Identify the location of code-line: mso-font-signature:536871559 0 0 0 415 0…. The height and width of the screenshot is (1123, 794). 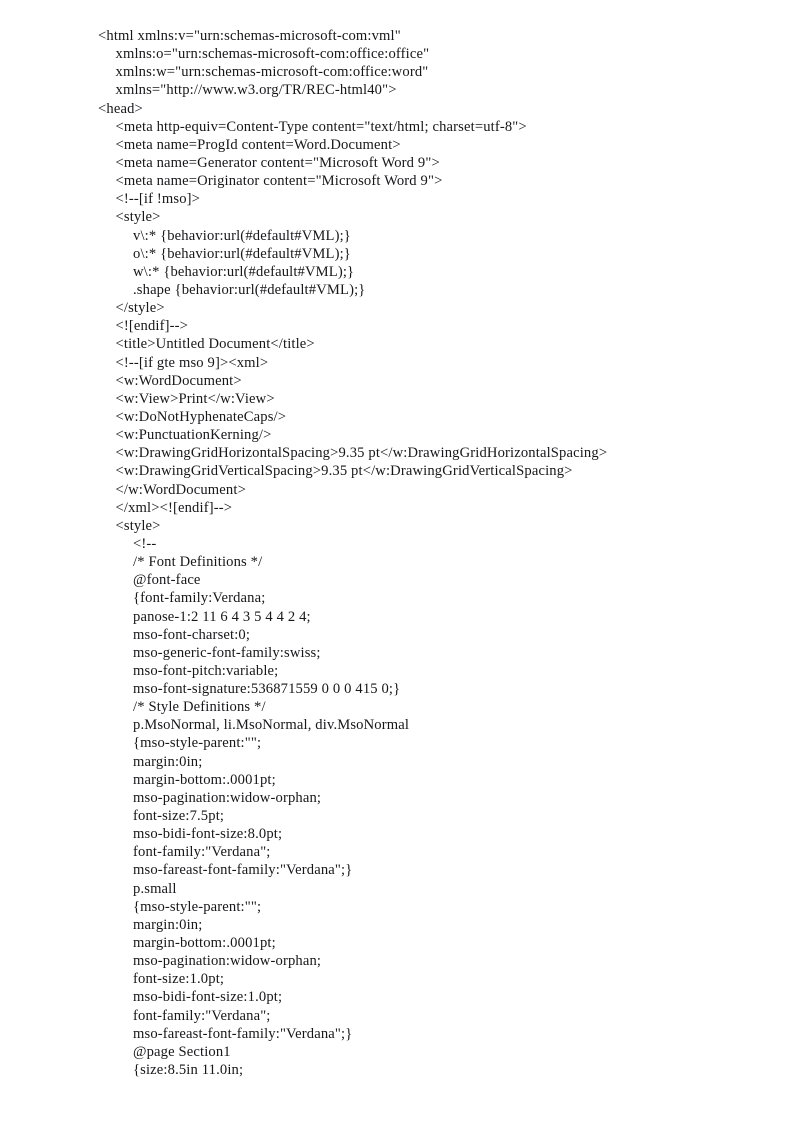
(267, 689).